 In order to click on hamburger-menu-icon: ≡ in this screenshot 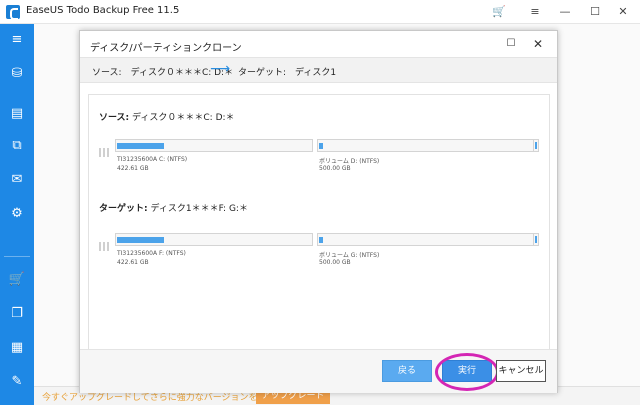, I will do `click(17, 40)`.